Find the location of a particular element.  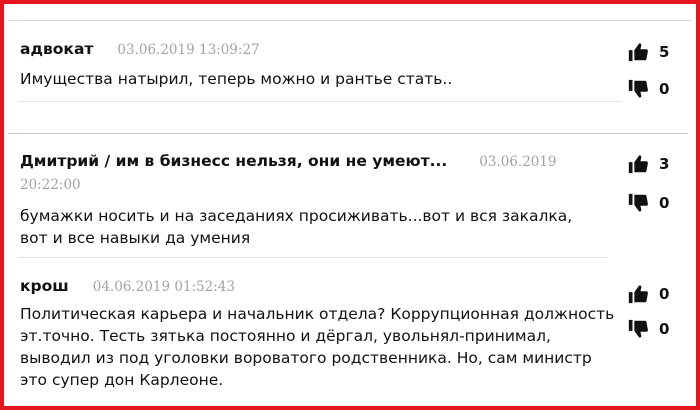

comment-author: крош is located at coordinates (44, 286).